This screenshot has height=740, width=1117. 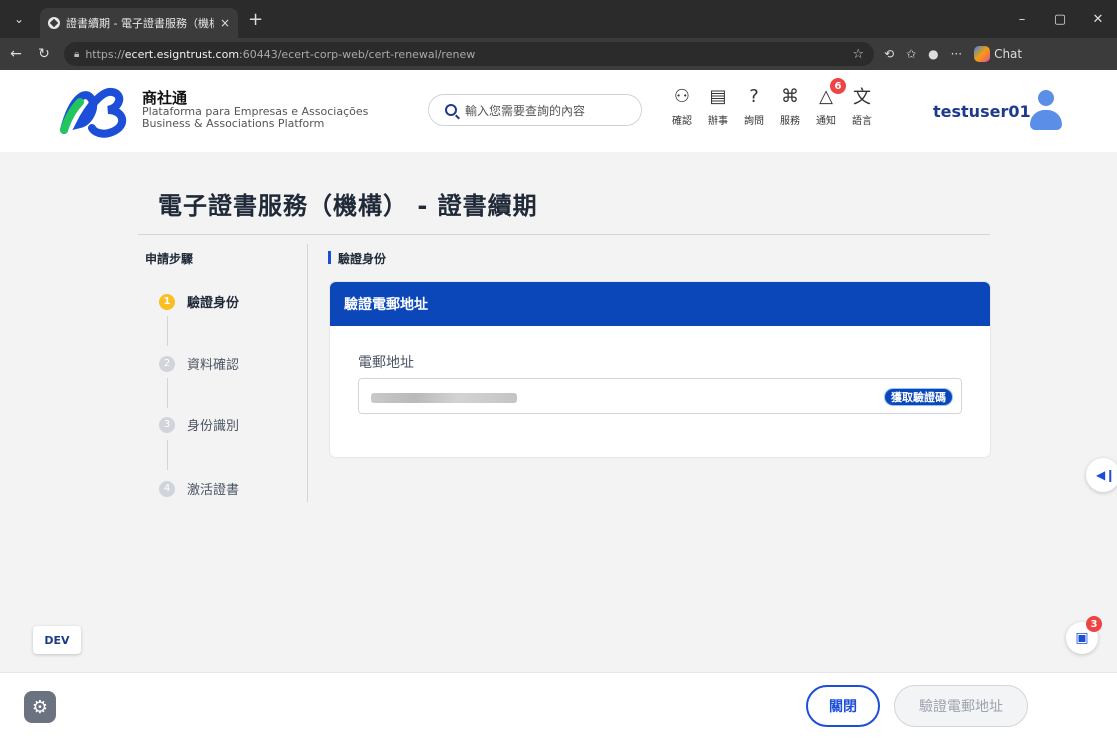 I want to click on nav-language-label: 語言, so click(x=862, y=121).